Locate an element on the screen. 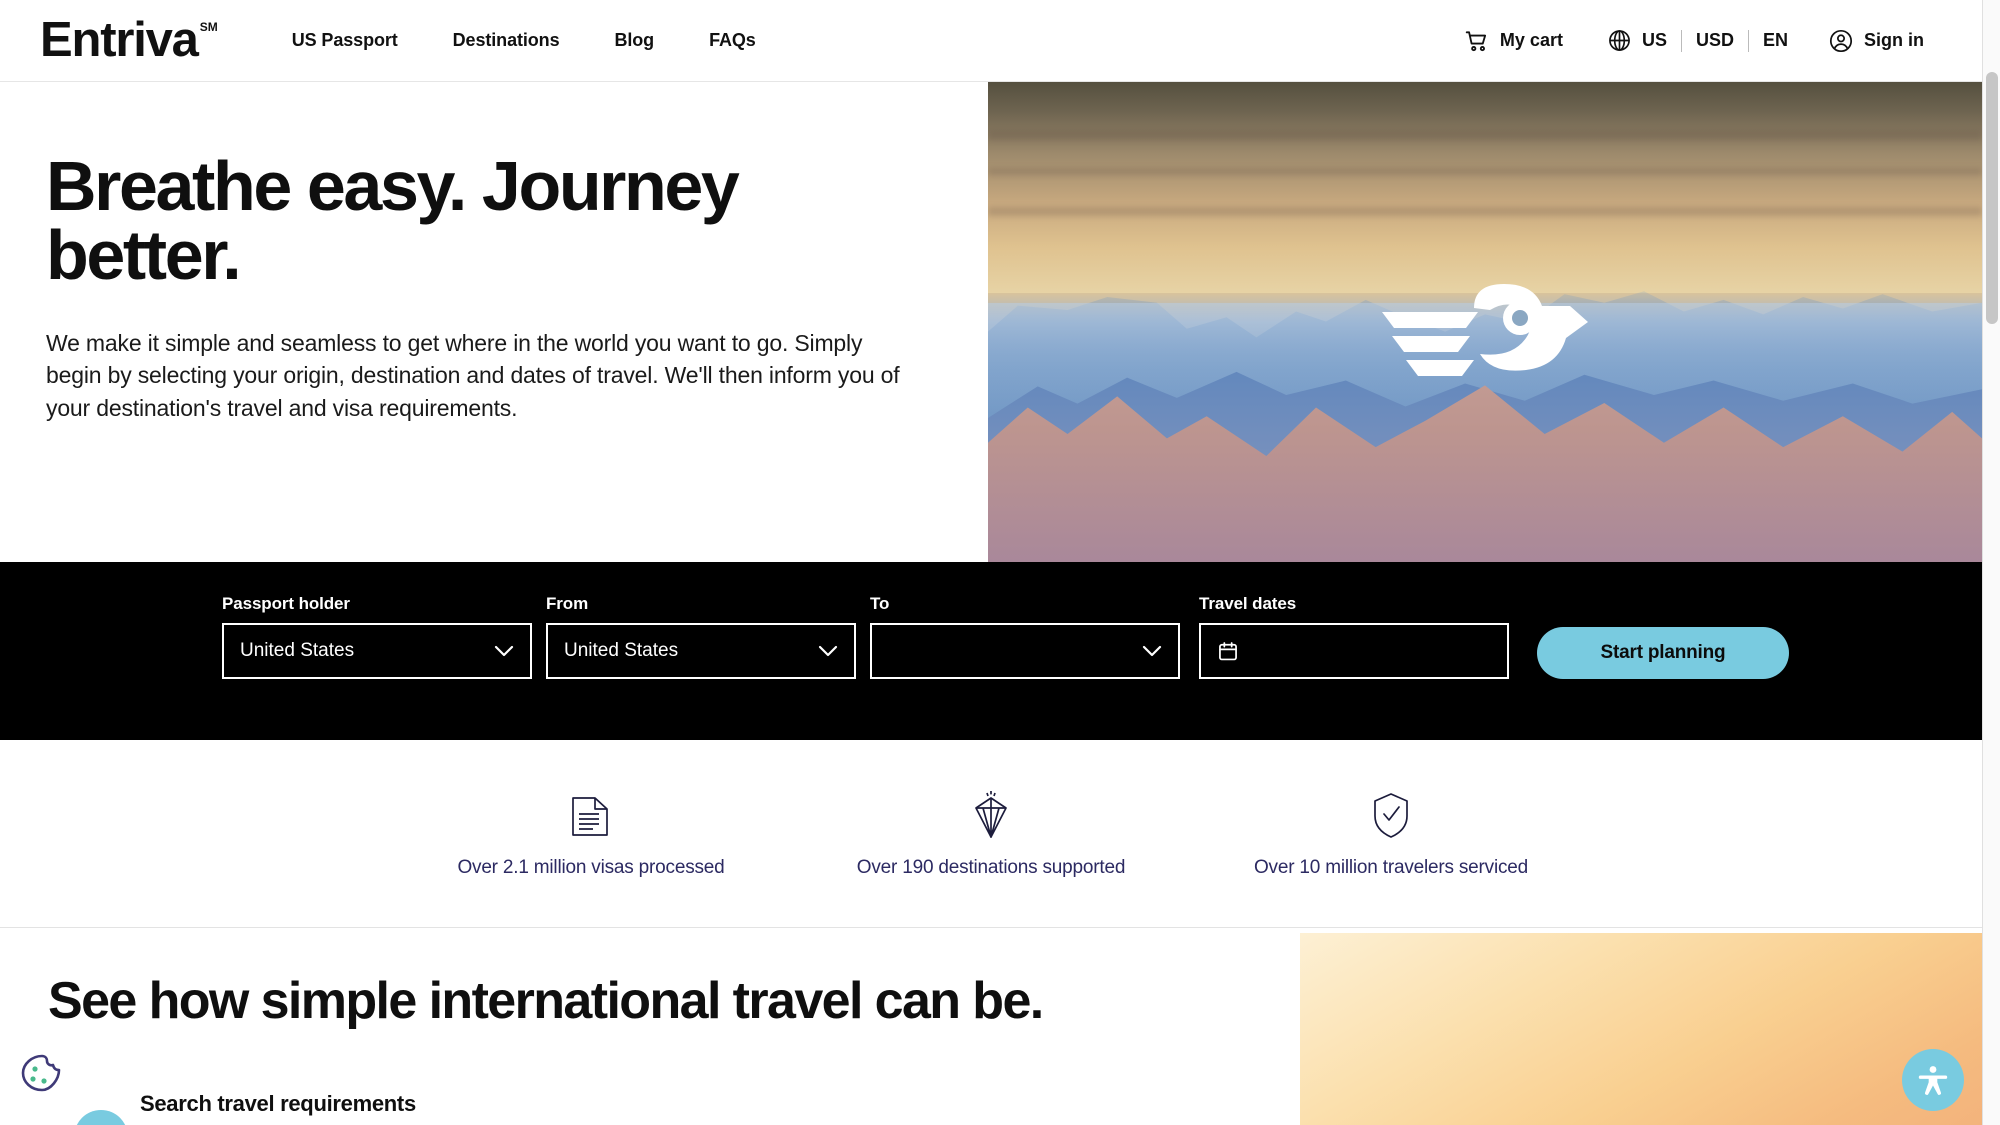 Image resolution: width=2000 pixels, height=1125 pixels. stat-label: Over 190 destinations supported is located at coordinates (991, 867).